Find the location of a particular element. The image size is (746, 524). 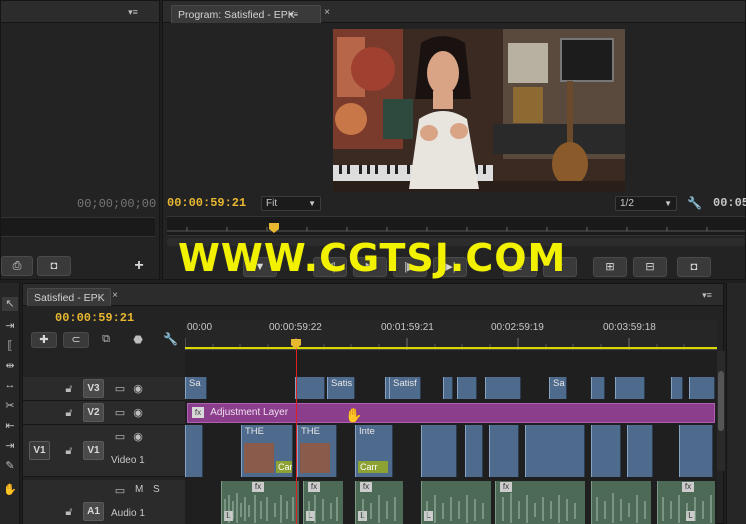

solo-button: S is located at coordinates (156, 489).